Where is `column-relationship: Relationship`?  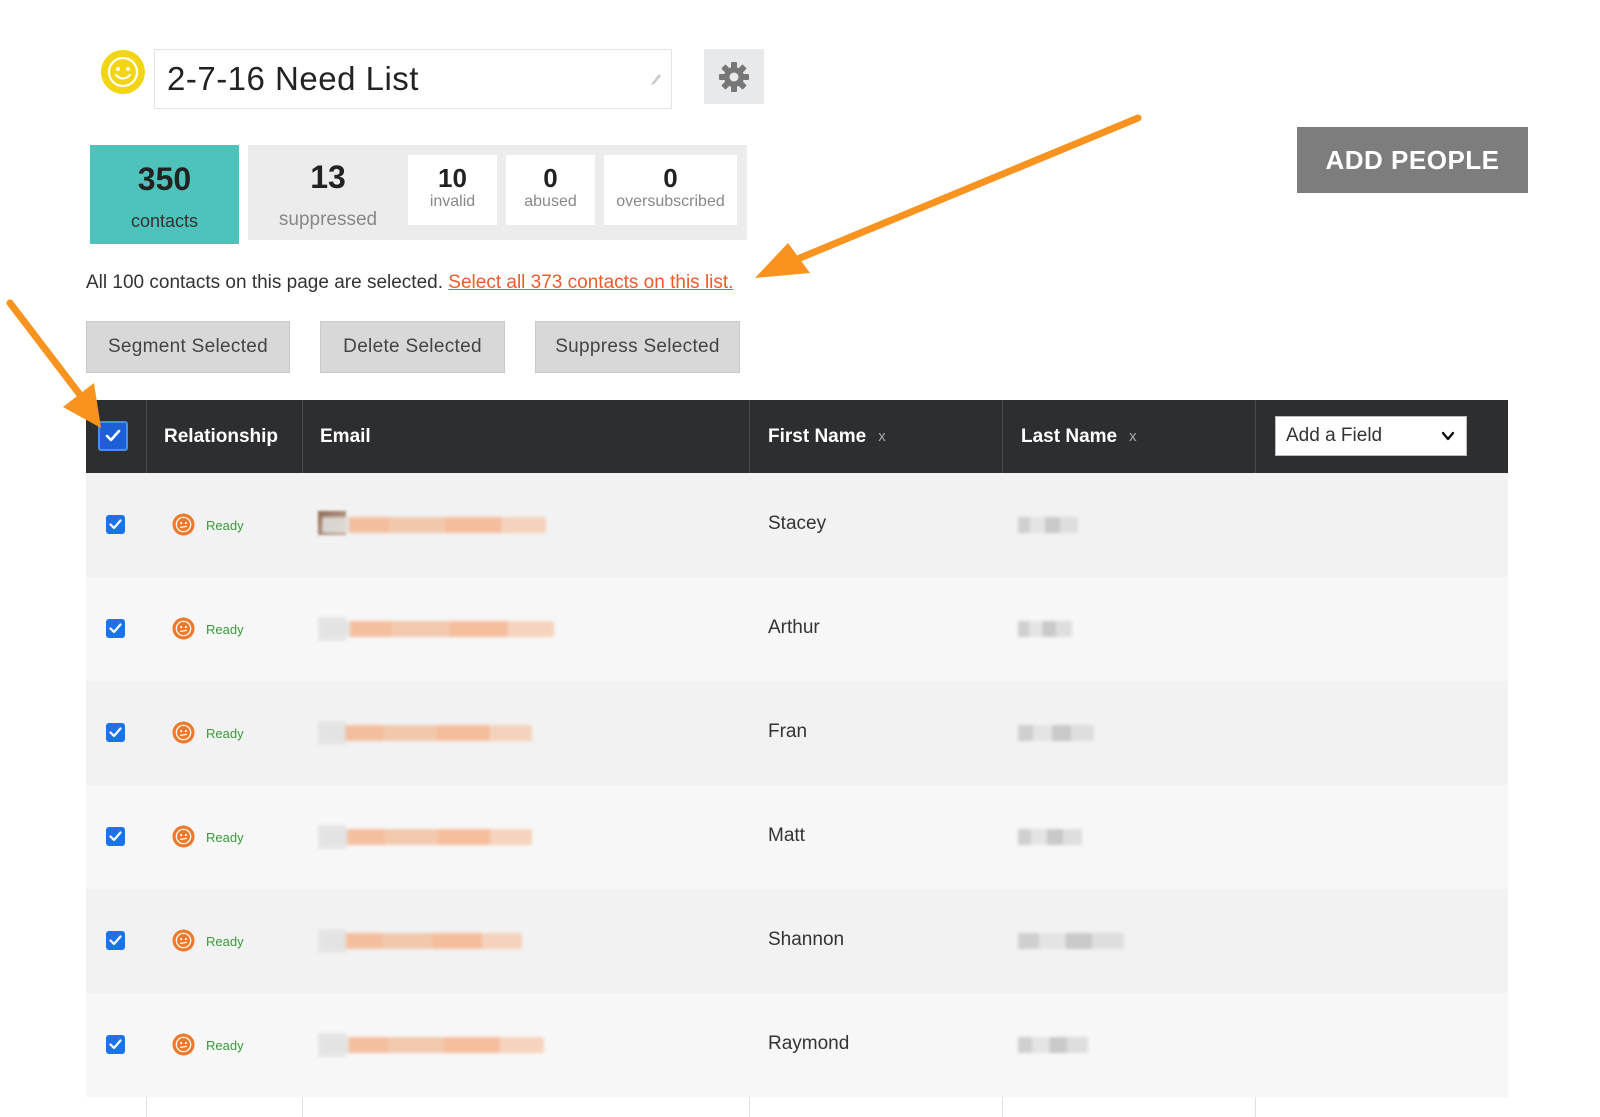
column-relationship: Relationship is located at coordinates (221, 436).